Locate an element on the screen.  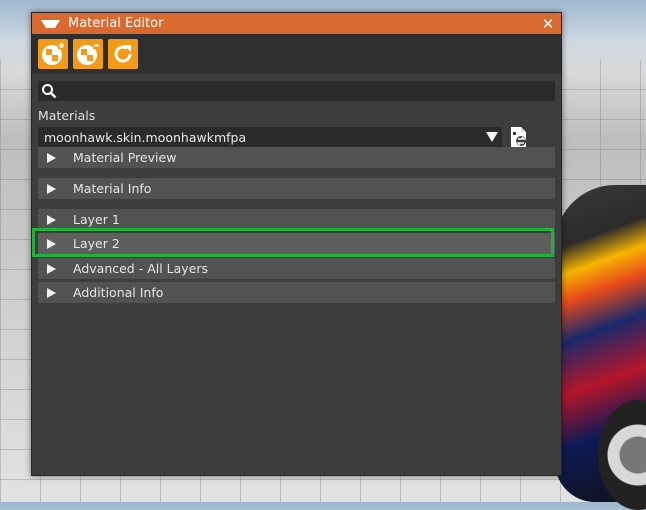
search-bar is located at coordinates (296, 91).